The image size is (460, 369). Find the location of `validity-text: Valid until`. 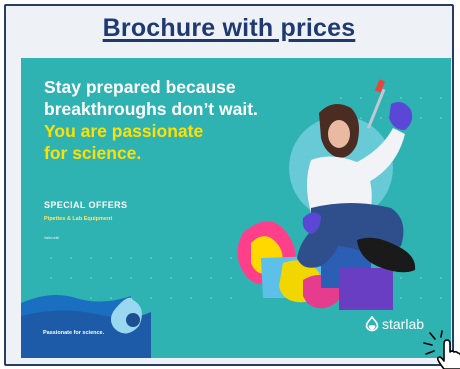

validity-text: Valid until is located at coordinates (51, 238).